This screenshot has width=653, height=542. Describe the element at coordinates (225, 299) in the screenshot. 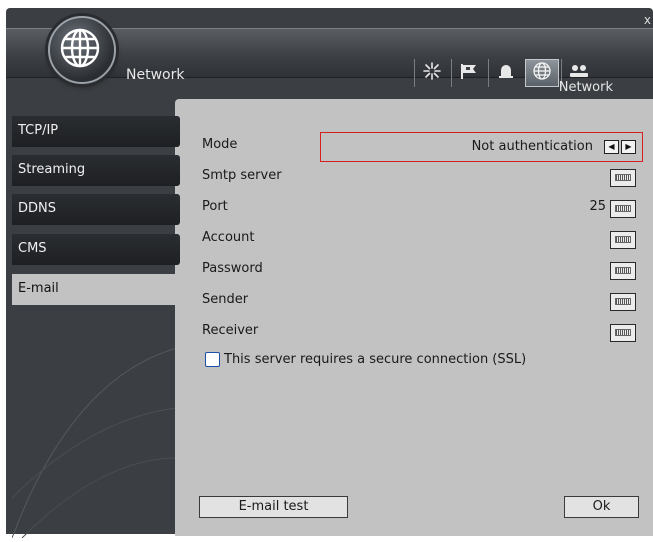

I see `sender-label: Sender` at that location.